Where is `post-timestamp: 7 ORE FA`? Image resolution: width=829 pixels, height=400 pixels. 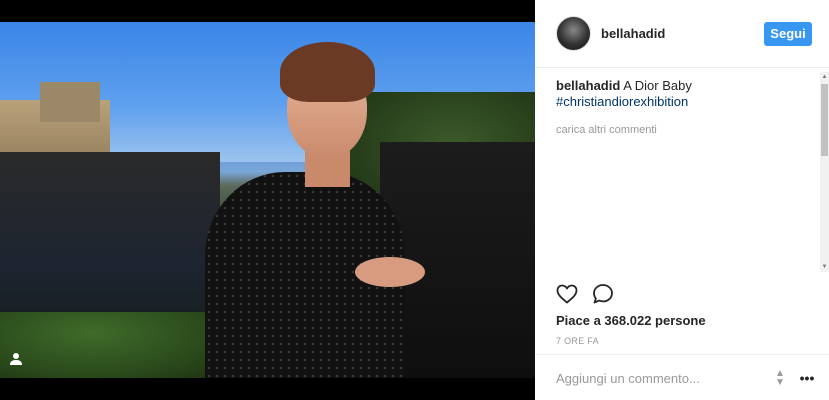 post-timestamp: 7 ORE FA is located at coordinates (577, 341).